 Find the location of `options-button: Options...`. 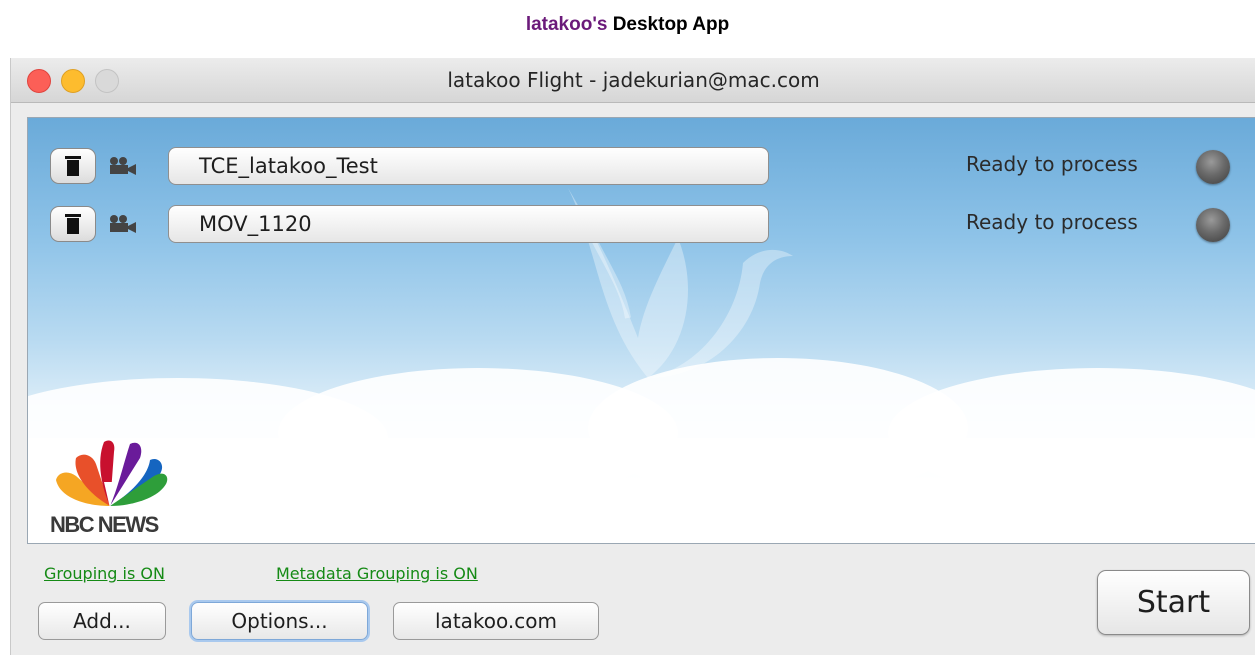

options-button: Options... is located at coordinates (279, 621).